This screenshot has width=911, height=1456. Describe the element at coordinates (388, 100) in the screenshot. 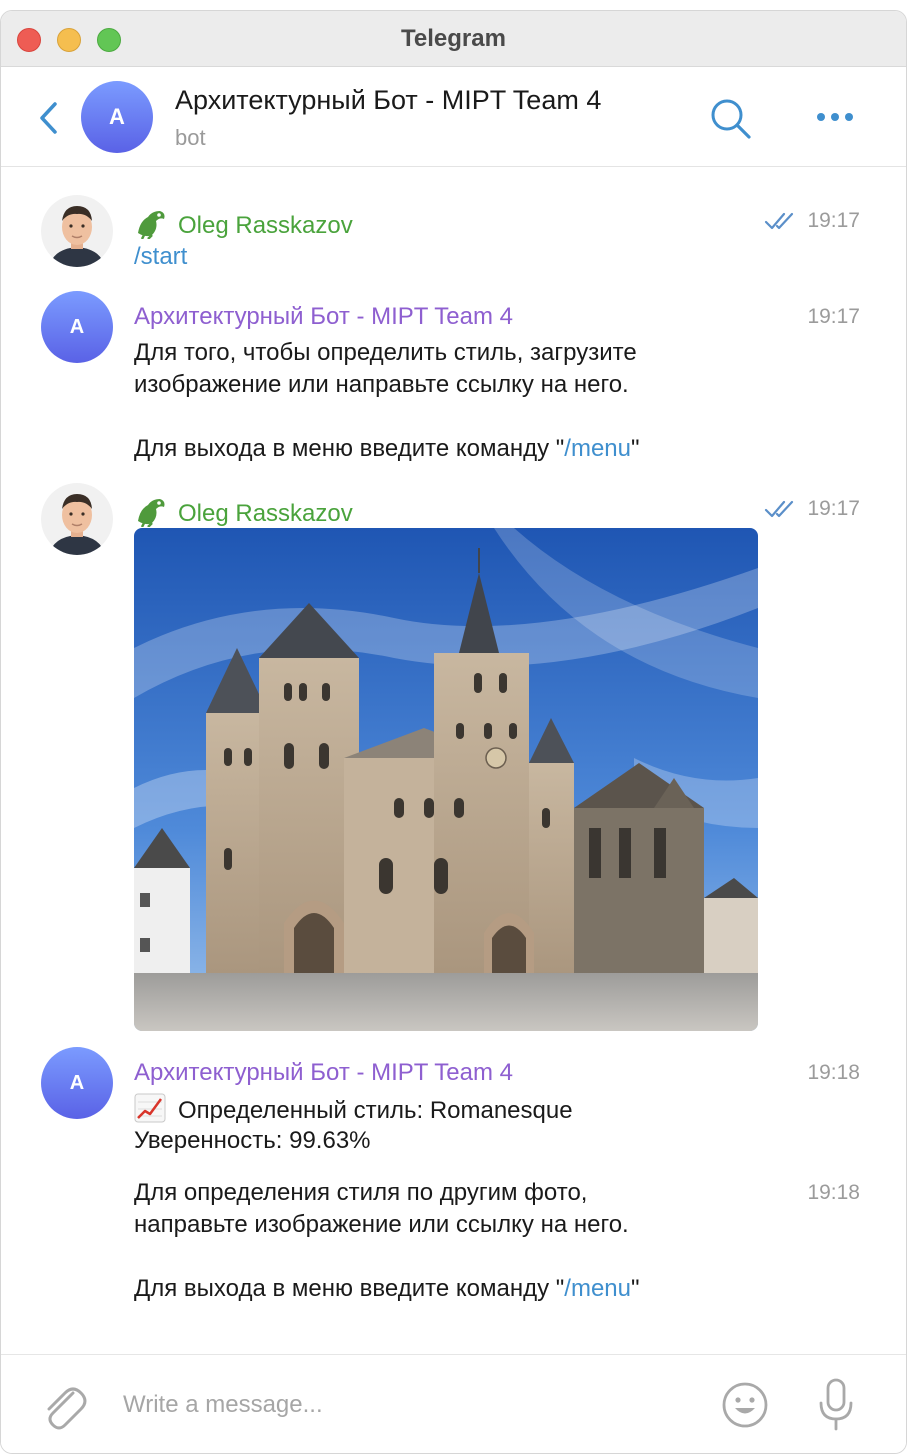

I see `chat-title: Архитектурный Бот - MIPT Team 4` at that location.